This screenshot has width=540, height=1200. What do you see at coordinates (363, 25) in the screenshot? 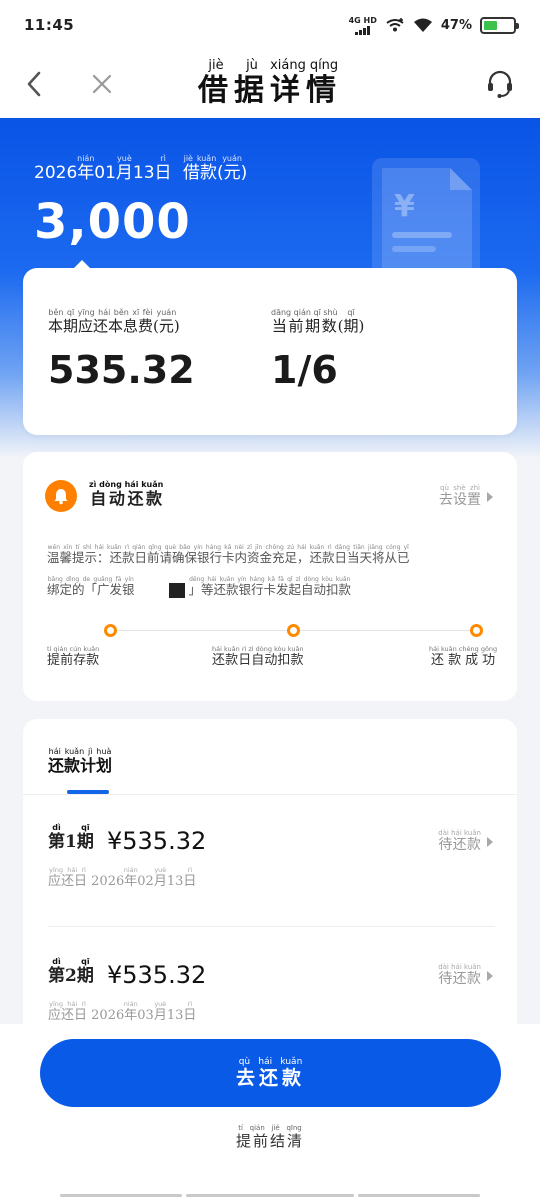
I see `cellular-signal-icon: 4G HD` at bounding box center [363, 25].